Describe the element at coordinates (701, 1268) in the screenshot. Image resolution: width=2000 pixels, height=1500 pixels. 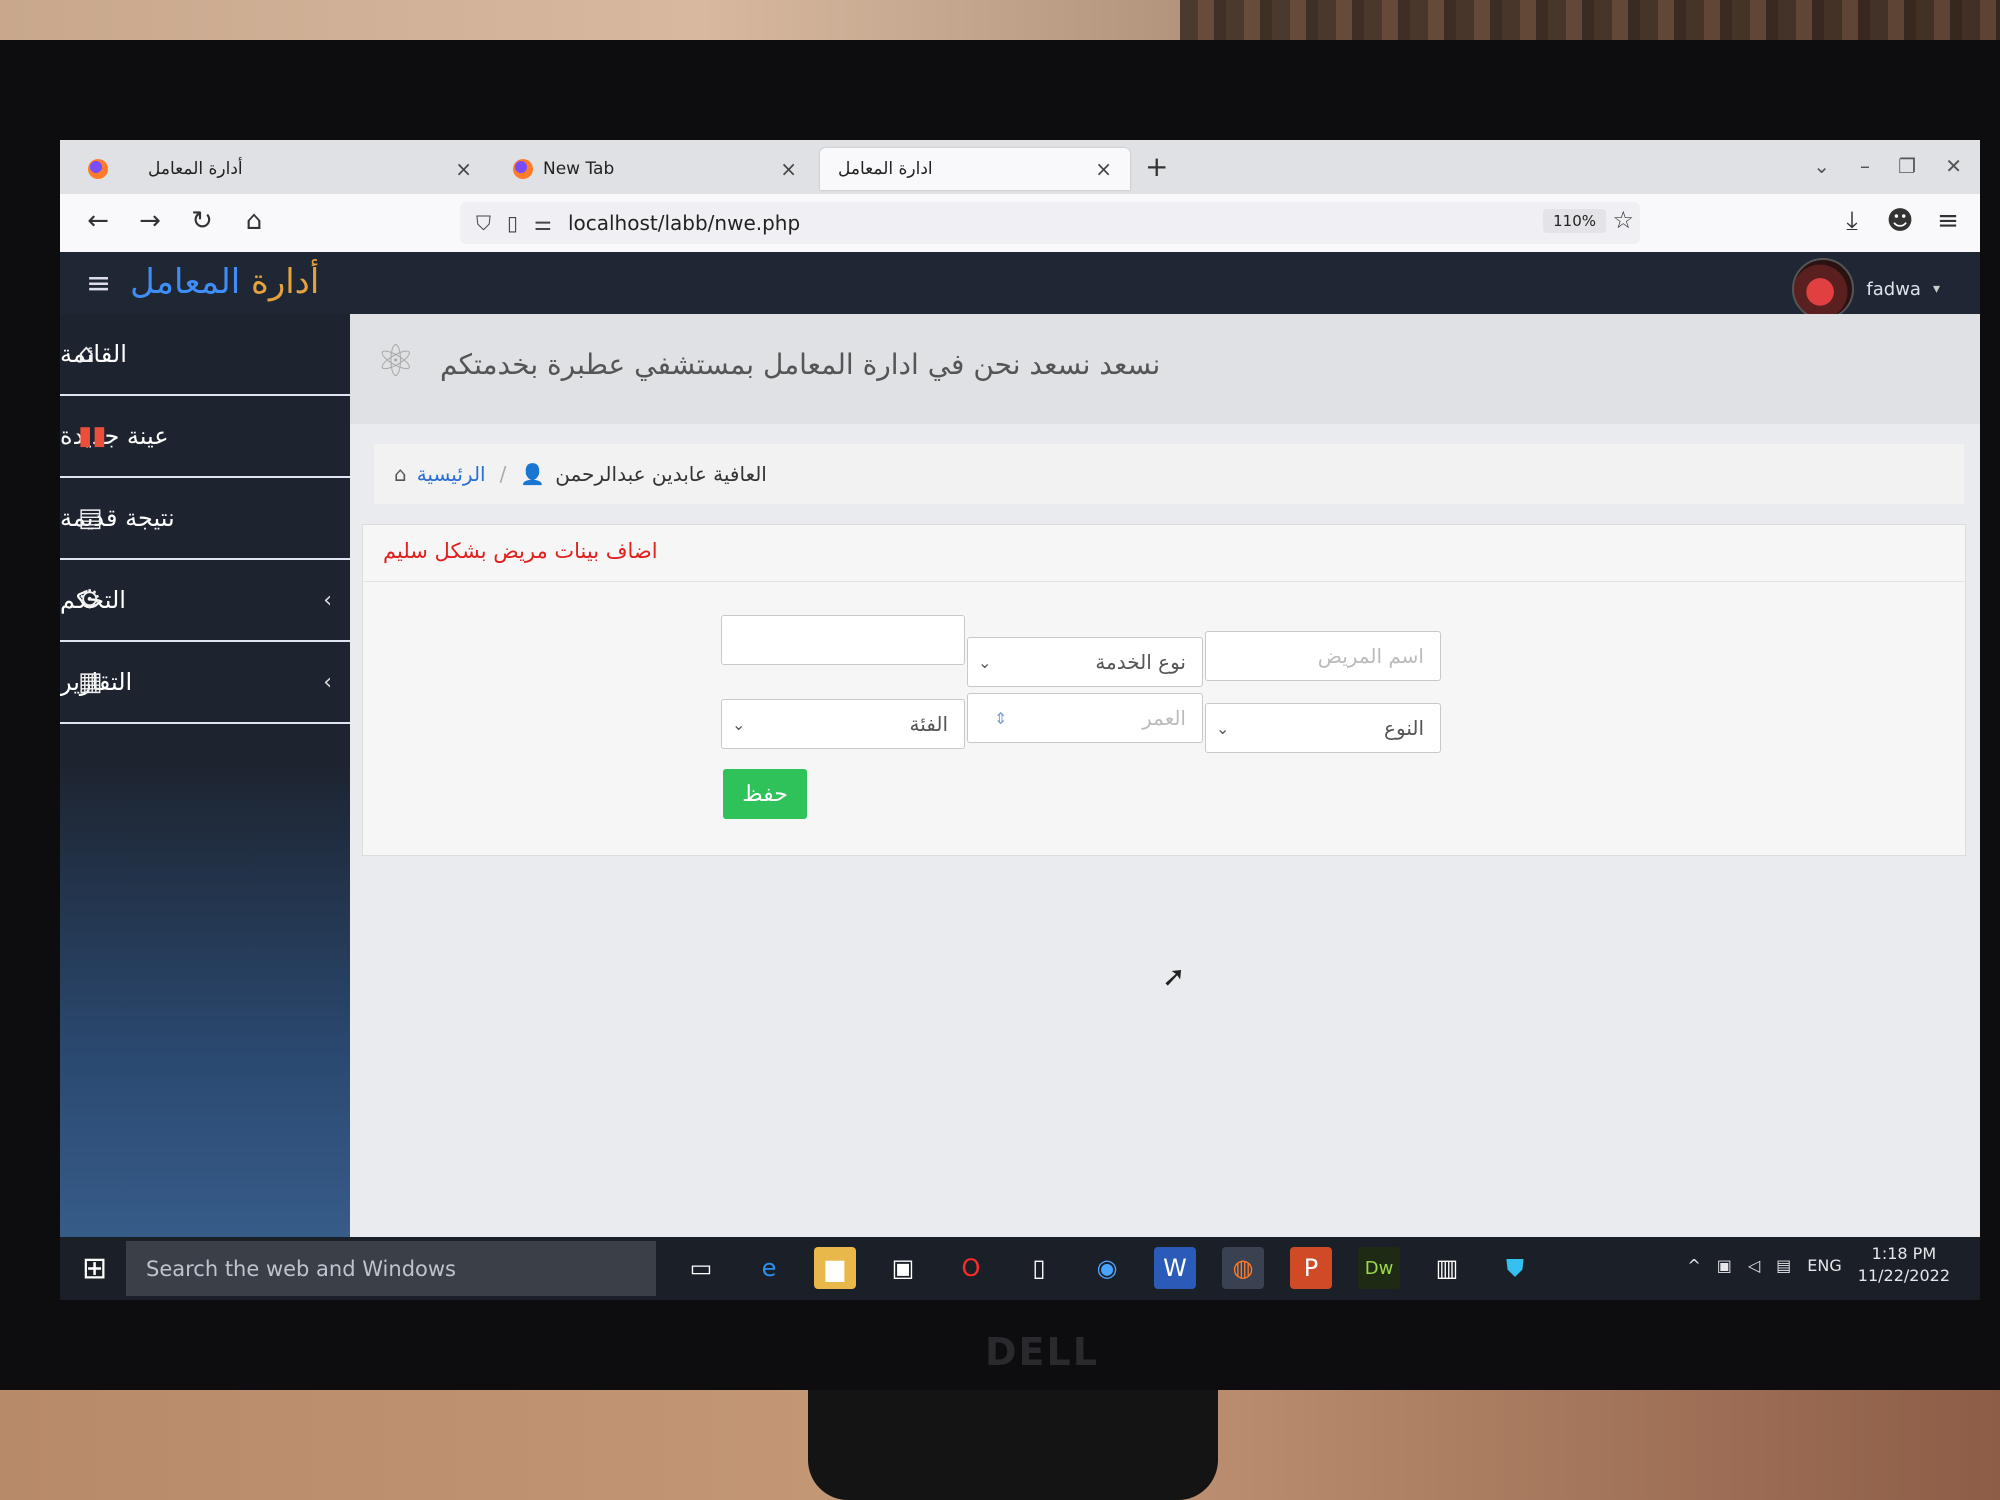
I see `task-view-icon: ▭` at that location.